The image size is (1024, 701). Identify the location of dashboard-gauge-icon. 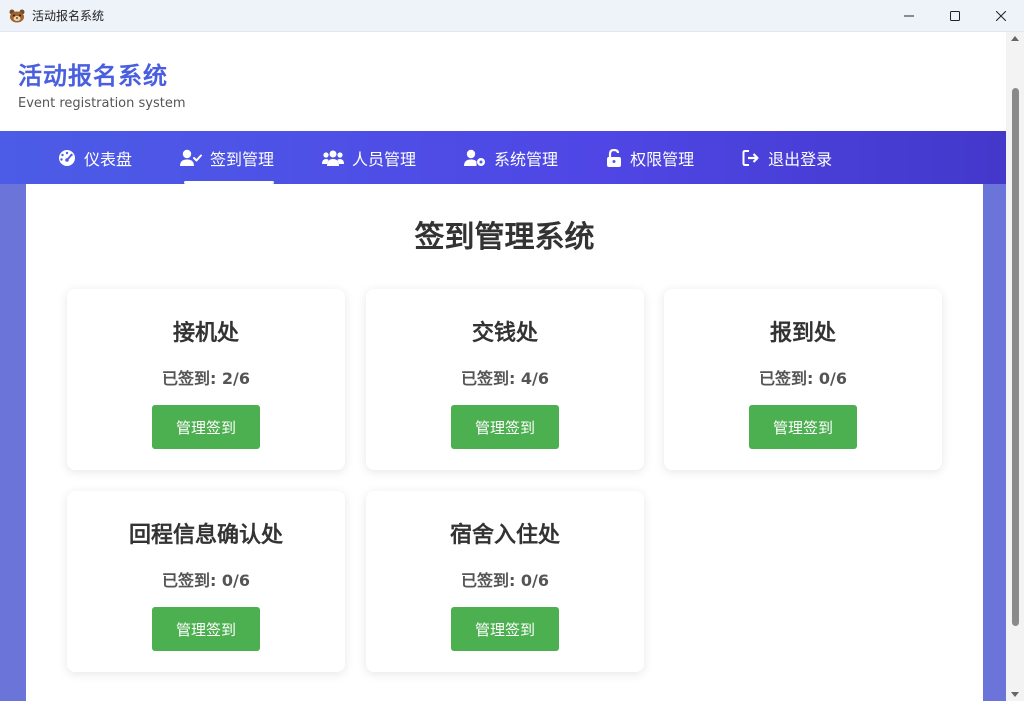
(67, 157).